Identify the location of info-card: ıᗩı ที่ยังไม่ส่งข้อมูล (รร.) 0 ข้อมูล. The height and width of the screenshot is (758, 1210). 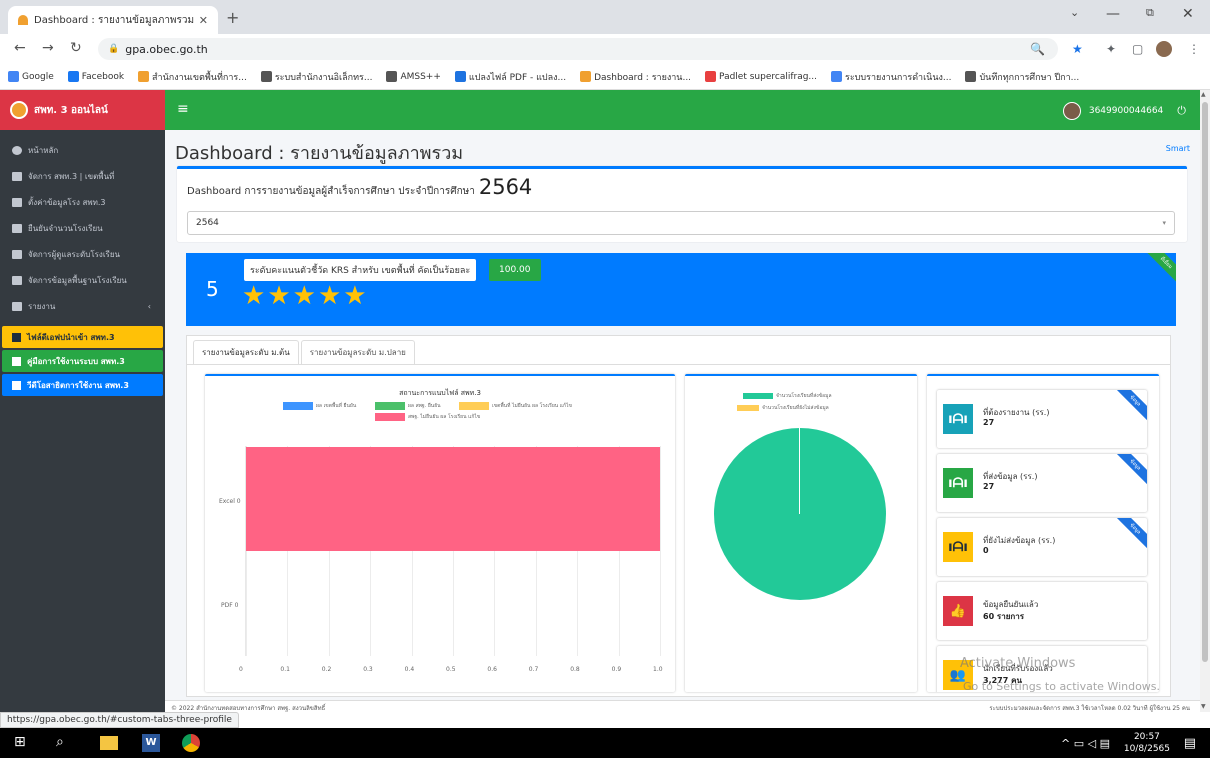
(1042, 547).